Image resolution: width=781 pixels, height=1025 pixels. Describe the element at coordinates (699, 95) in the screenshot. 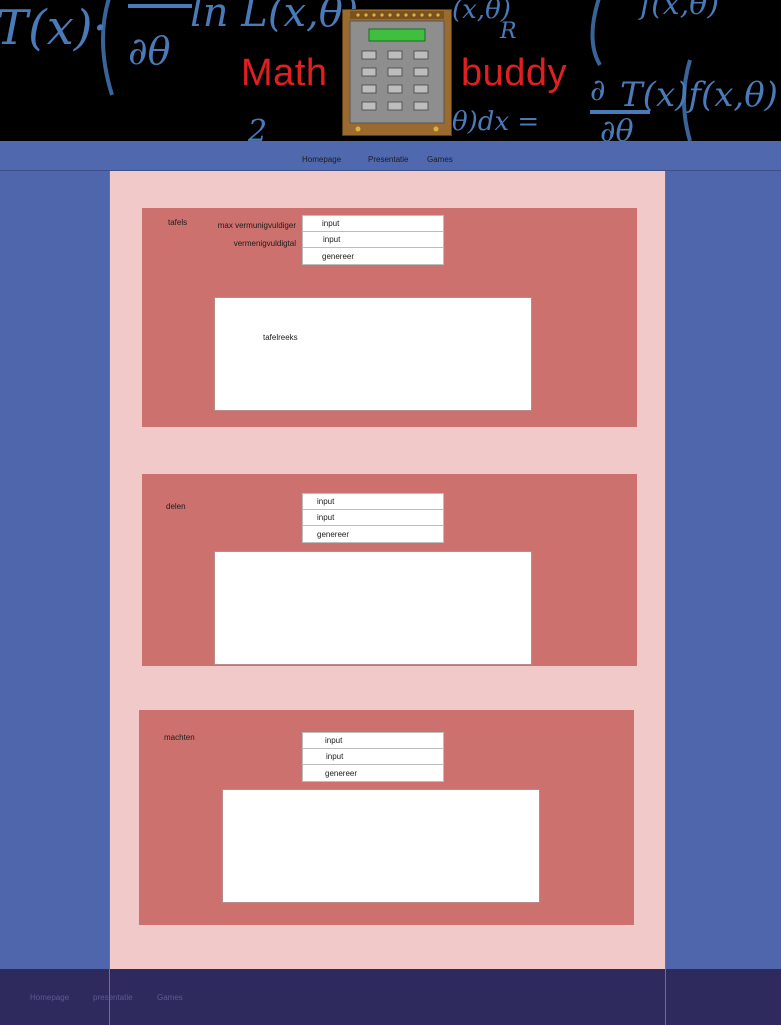

I see `svg-text: T(x)f(x,θ)` at that location.